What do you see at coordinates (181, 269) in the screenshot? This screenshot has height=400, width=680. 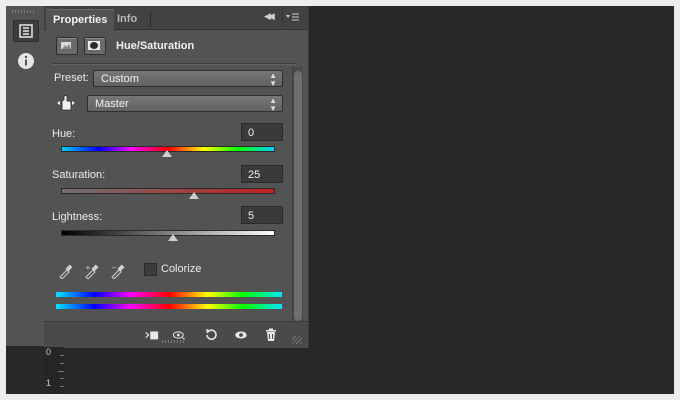 I see `colorize-label: Colorize` at bounding box center [181, 269].